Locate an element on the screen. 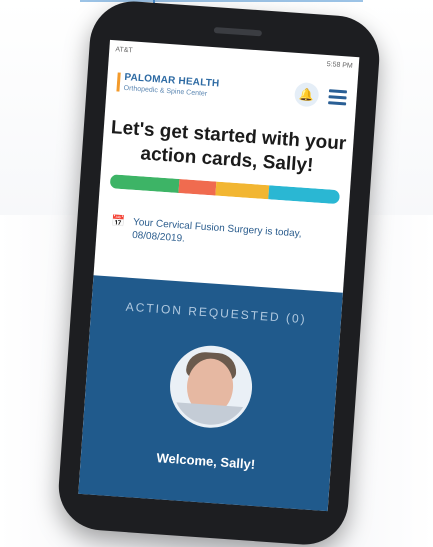 The image size is (433, 547). progress-segment-green is located at coordinates (144, 183).